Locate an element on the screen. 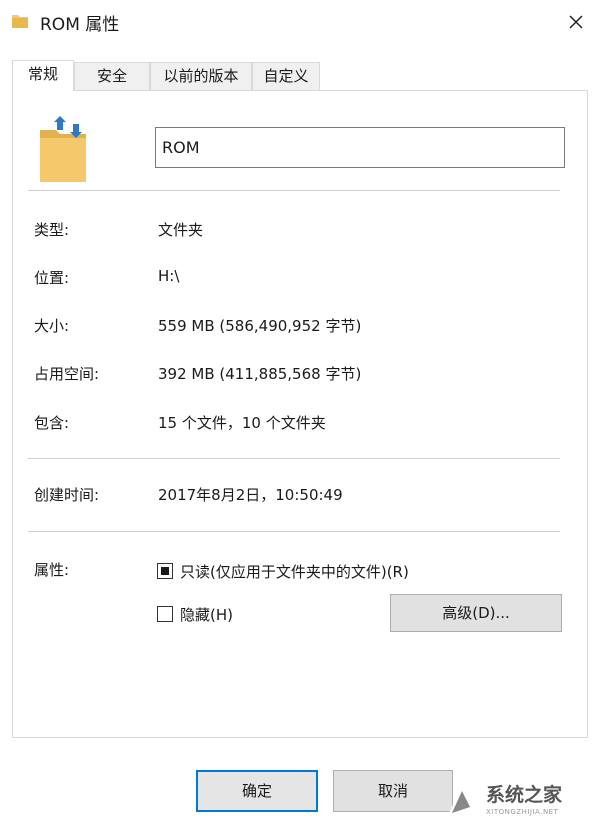 Image resolution: width=600 pixels, height=828 pixels. readonly-checkbox is located at coordinates (165, 571).